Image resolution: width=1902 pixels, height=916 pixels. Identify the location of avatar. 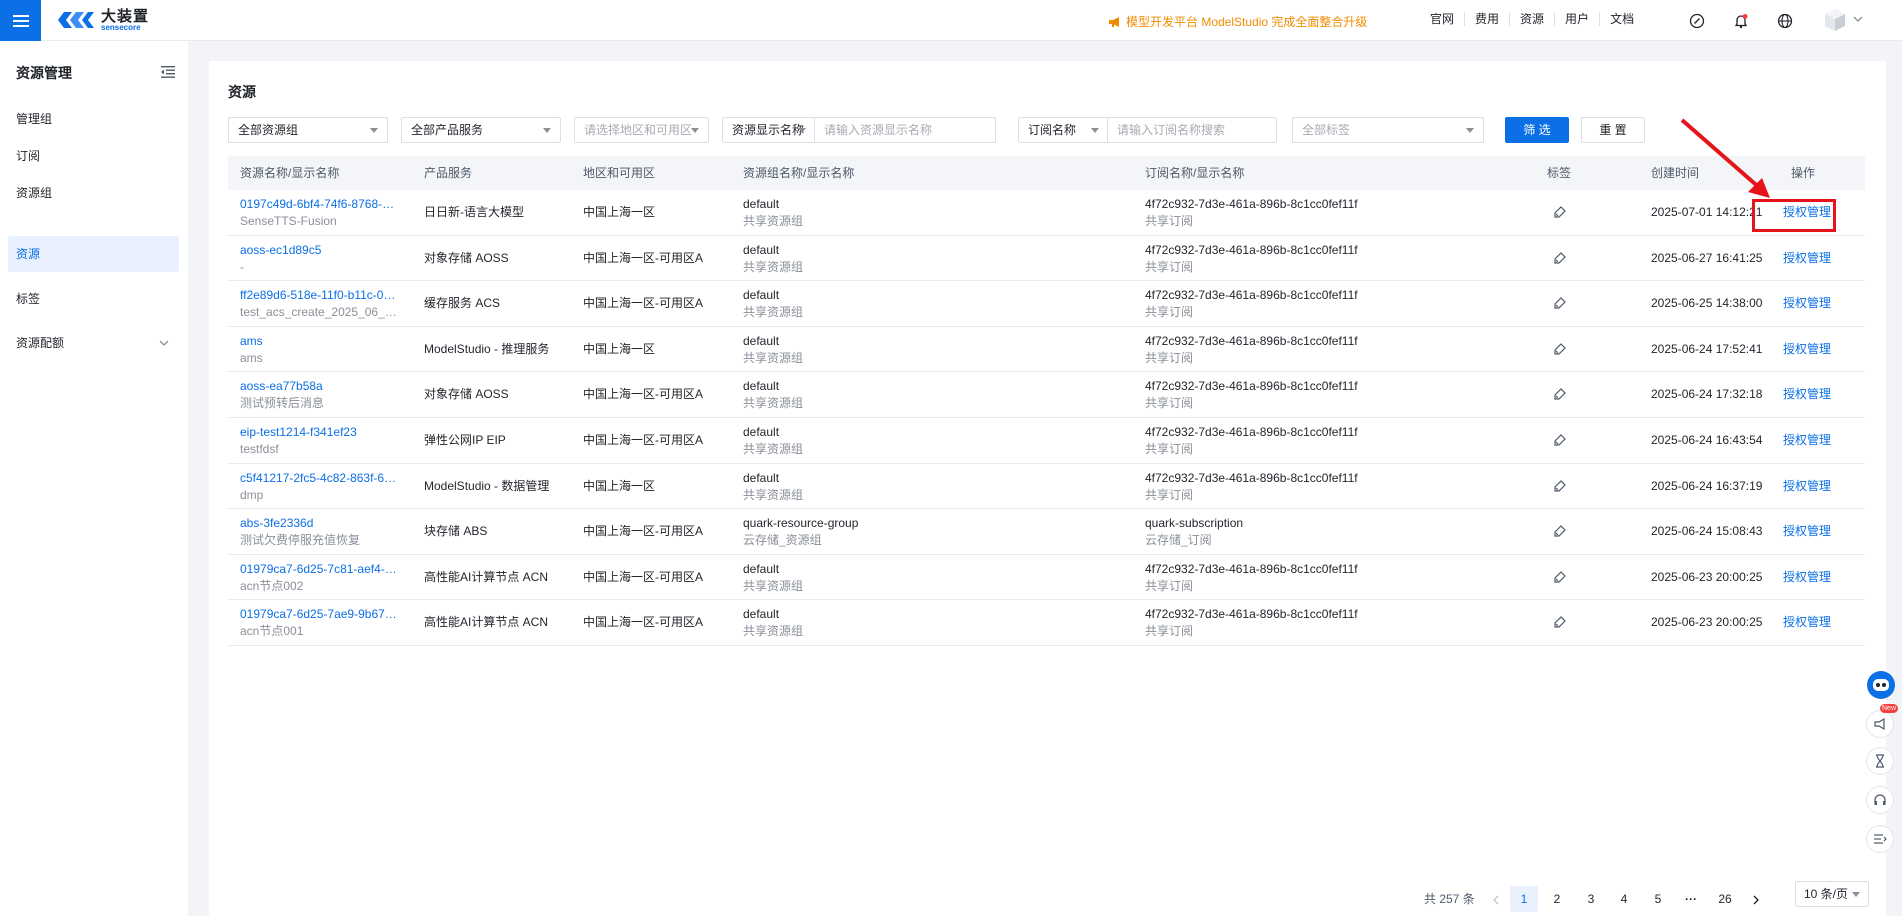
(1835, 20).